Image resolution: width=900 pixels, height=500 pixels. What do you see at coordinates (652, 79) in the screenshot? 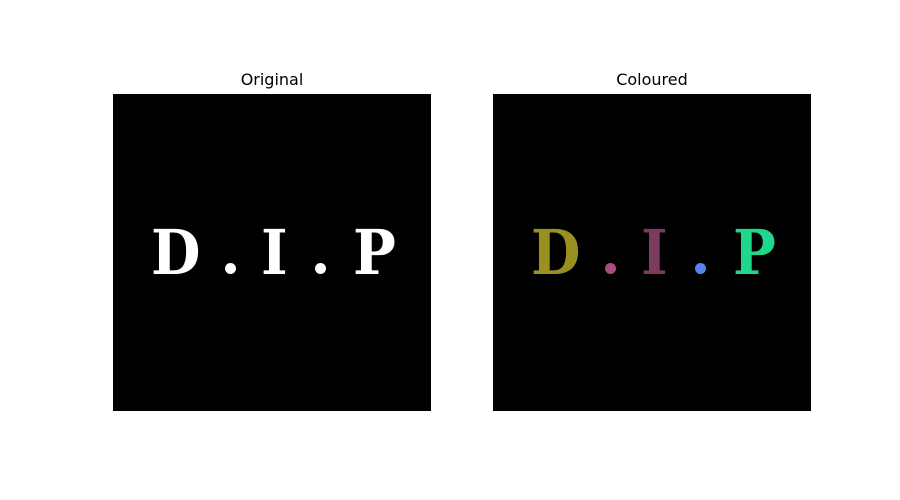
I see `title-coloured: Coloured` at bounding box center [652, 79].